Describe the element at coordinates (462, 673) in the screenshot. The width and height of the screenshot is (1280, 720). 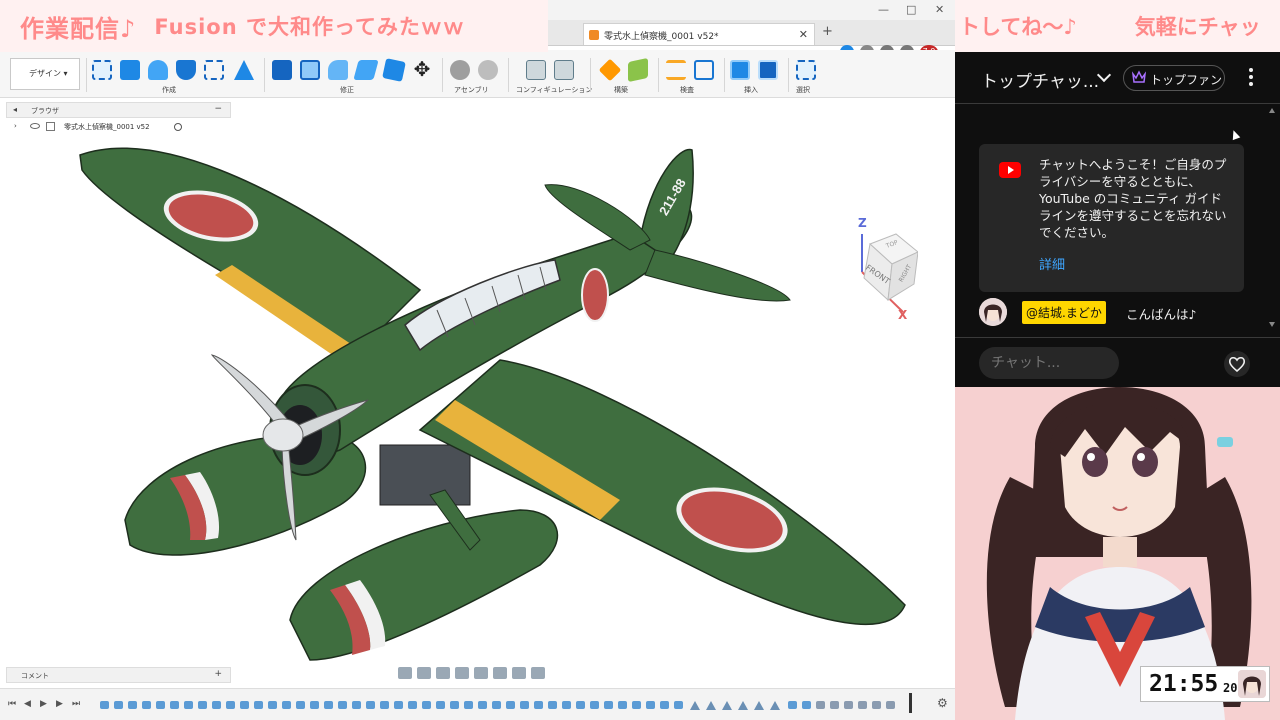
I see `zoom-icon` at that location.